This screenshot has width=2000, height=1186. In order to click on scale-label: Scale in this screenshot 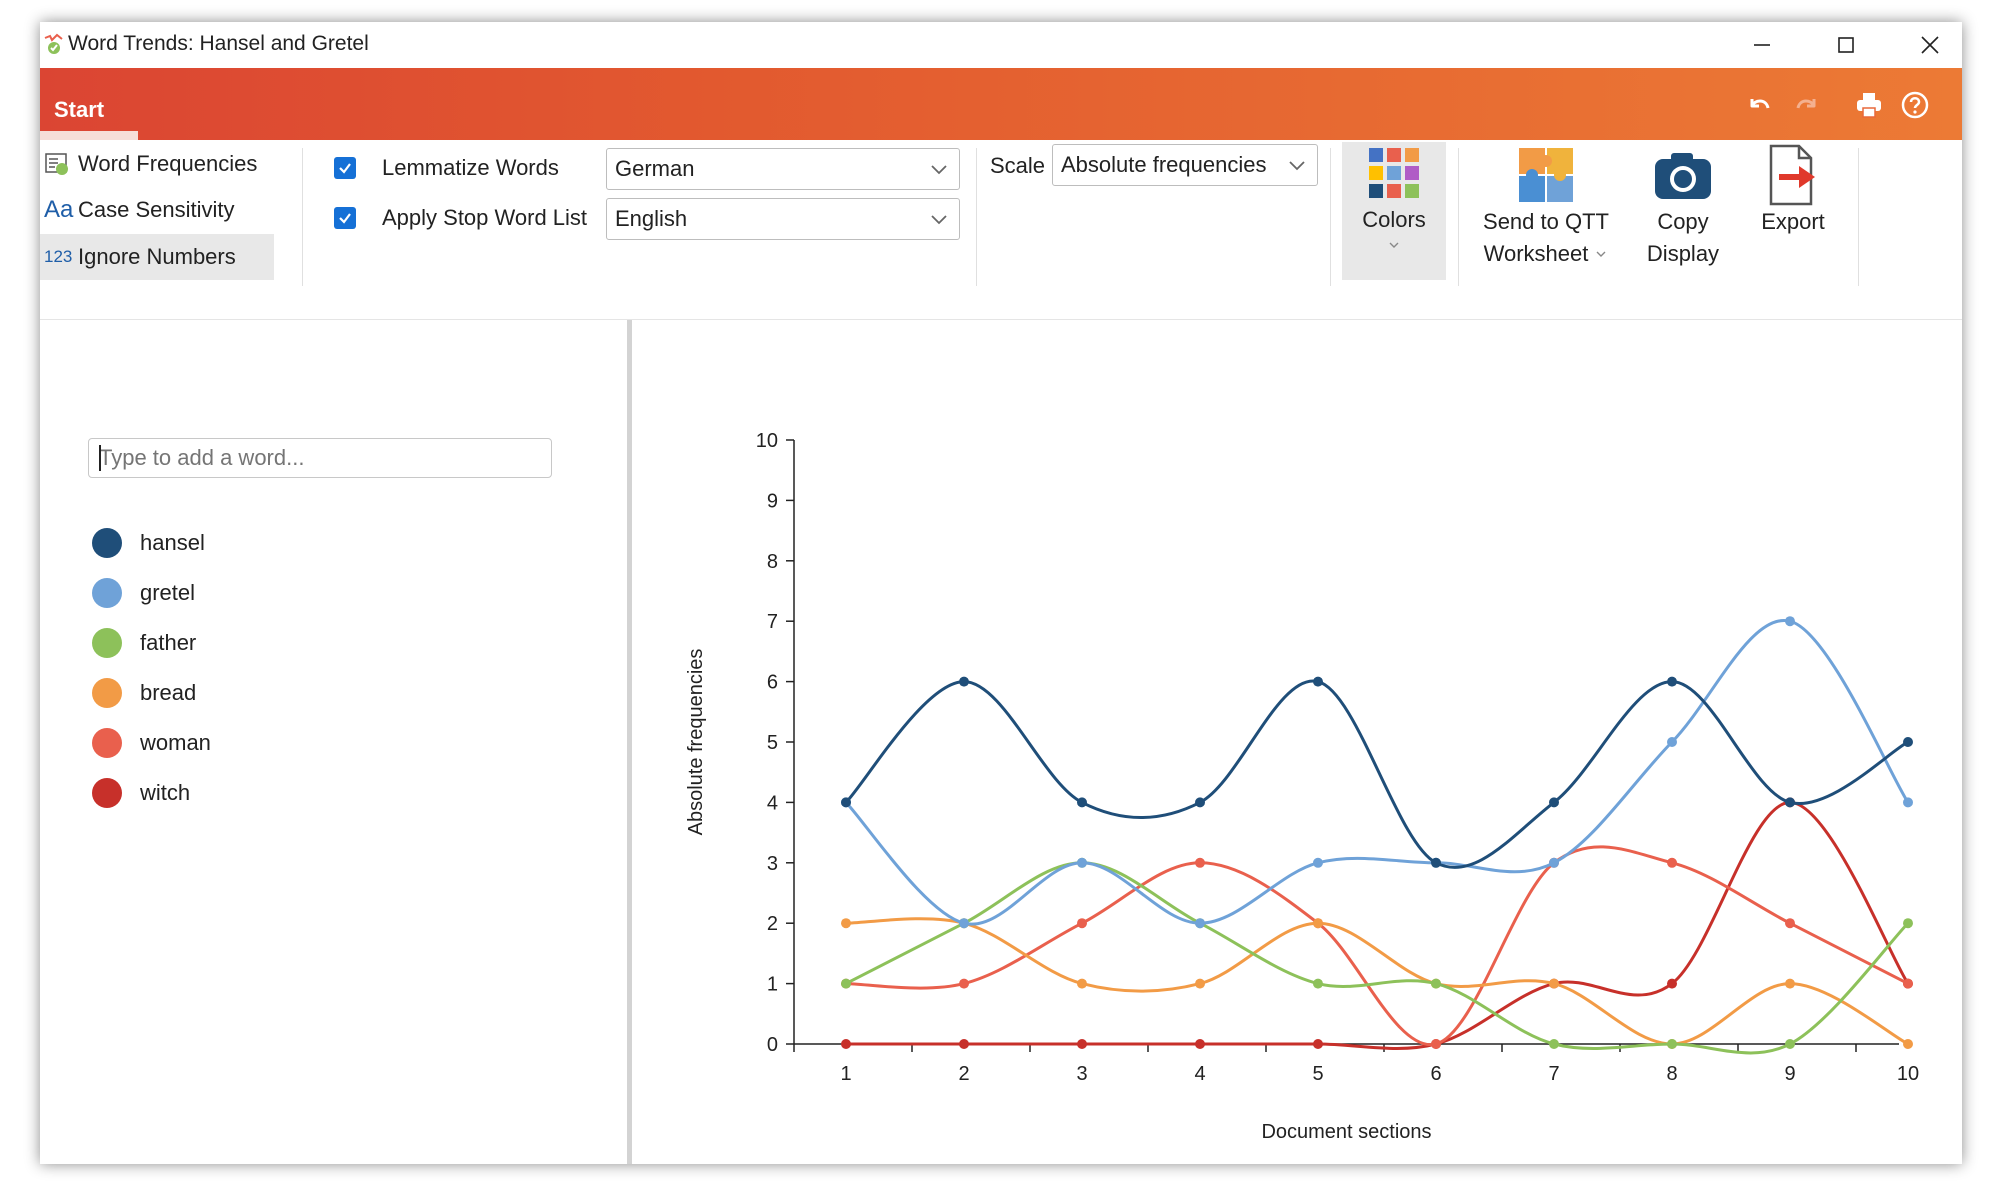, I will do `click(1018, 165)`.